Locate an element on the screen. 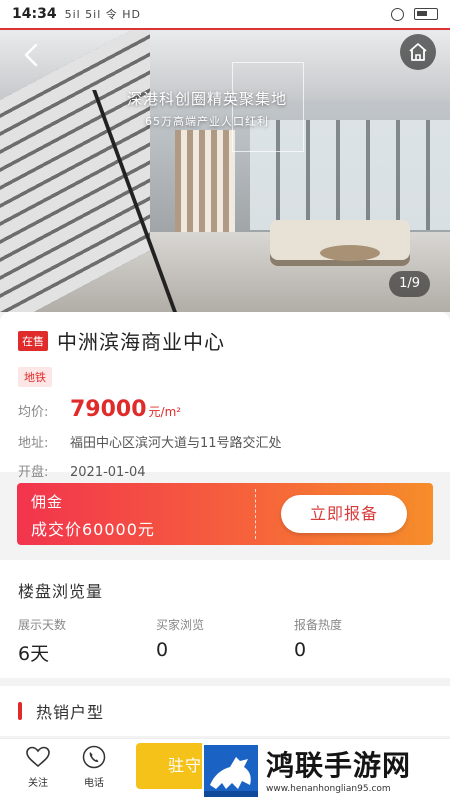 Image resolution: width=450 pixels, height=800 pixels. stat-label: 展示天数 is located at coordinates (42, 625).